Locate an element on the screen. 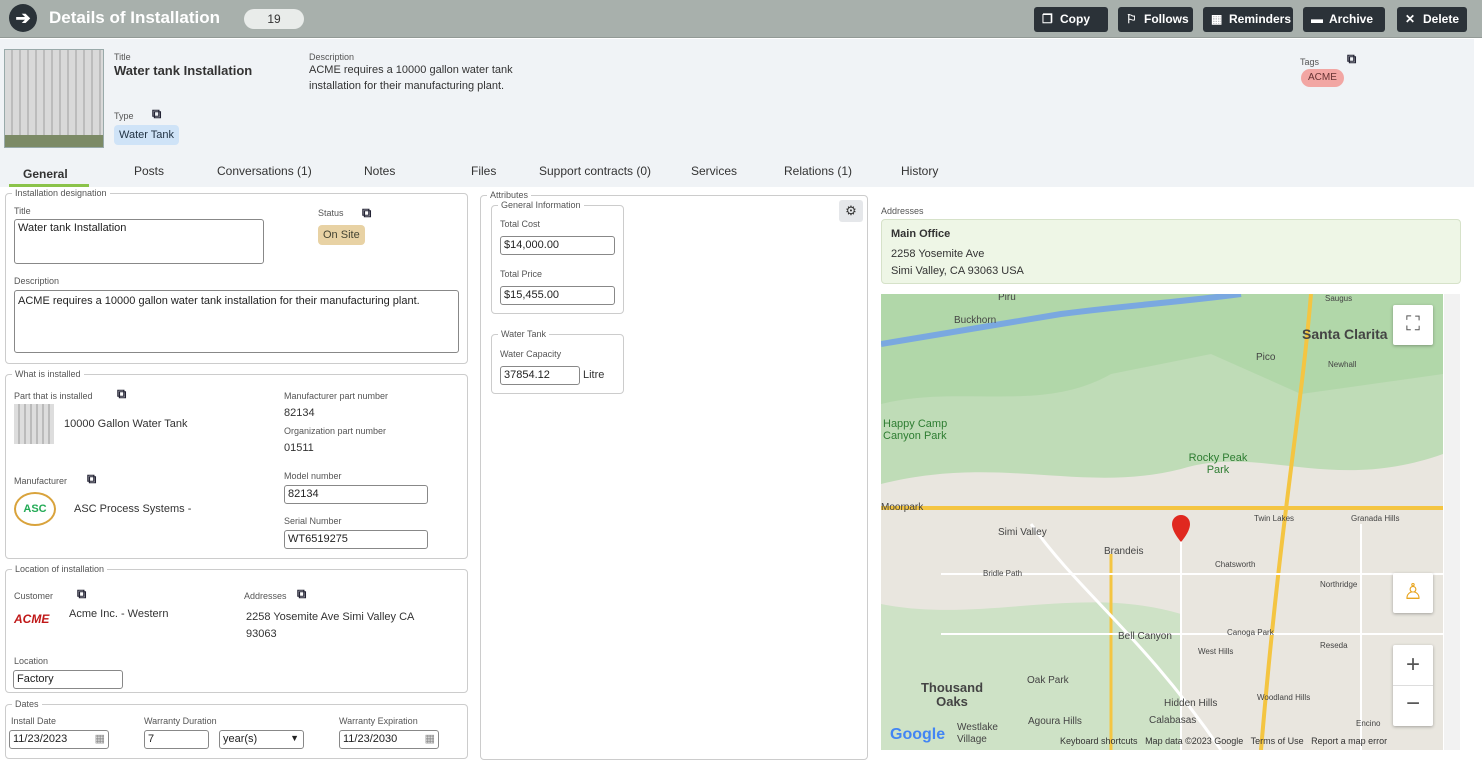 The image size is (1482, 777). title-field: Water tank Installation is located at coordinates (139, 241).